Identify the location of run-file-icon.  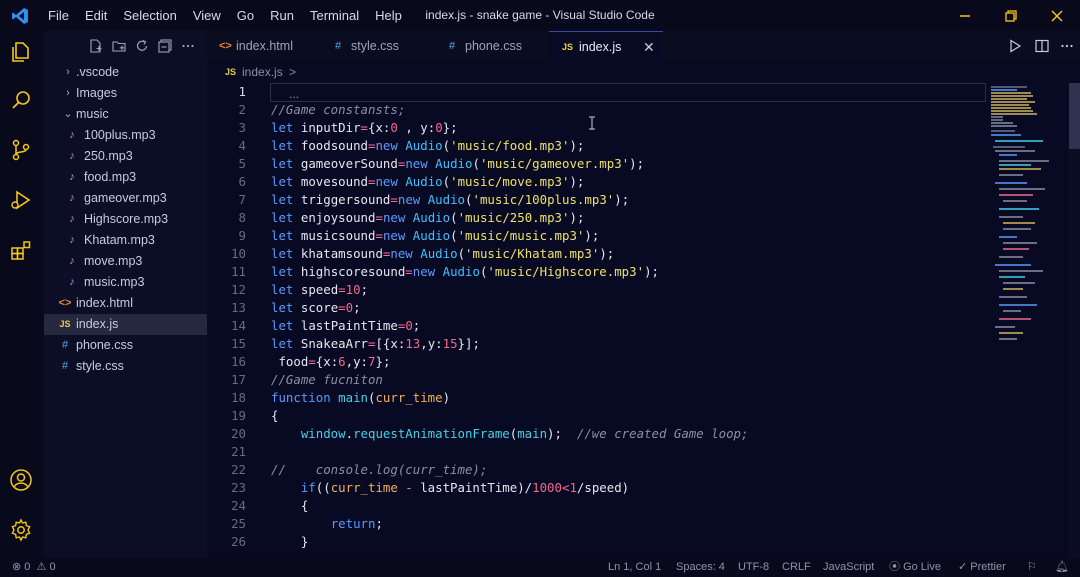
(1015, 48).